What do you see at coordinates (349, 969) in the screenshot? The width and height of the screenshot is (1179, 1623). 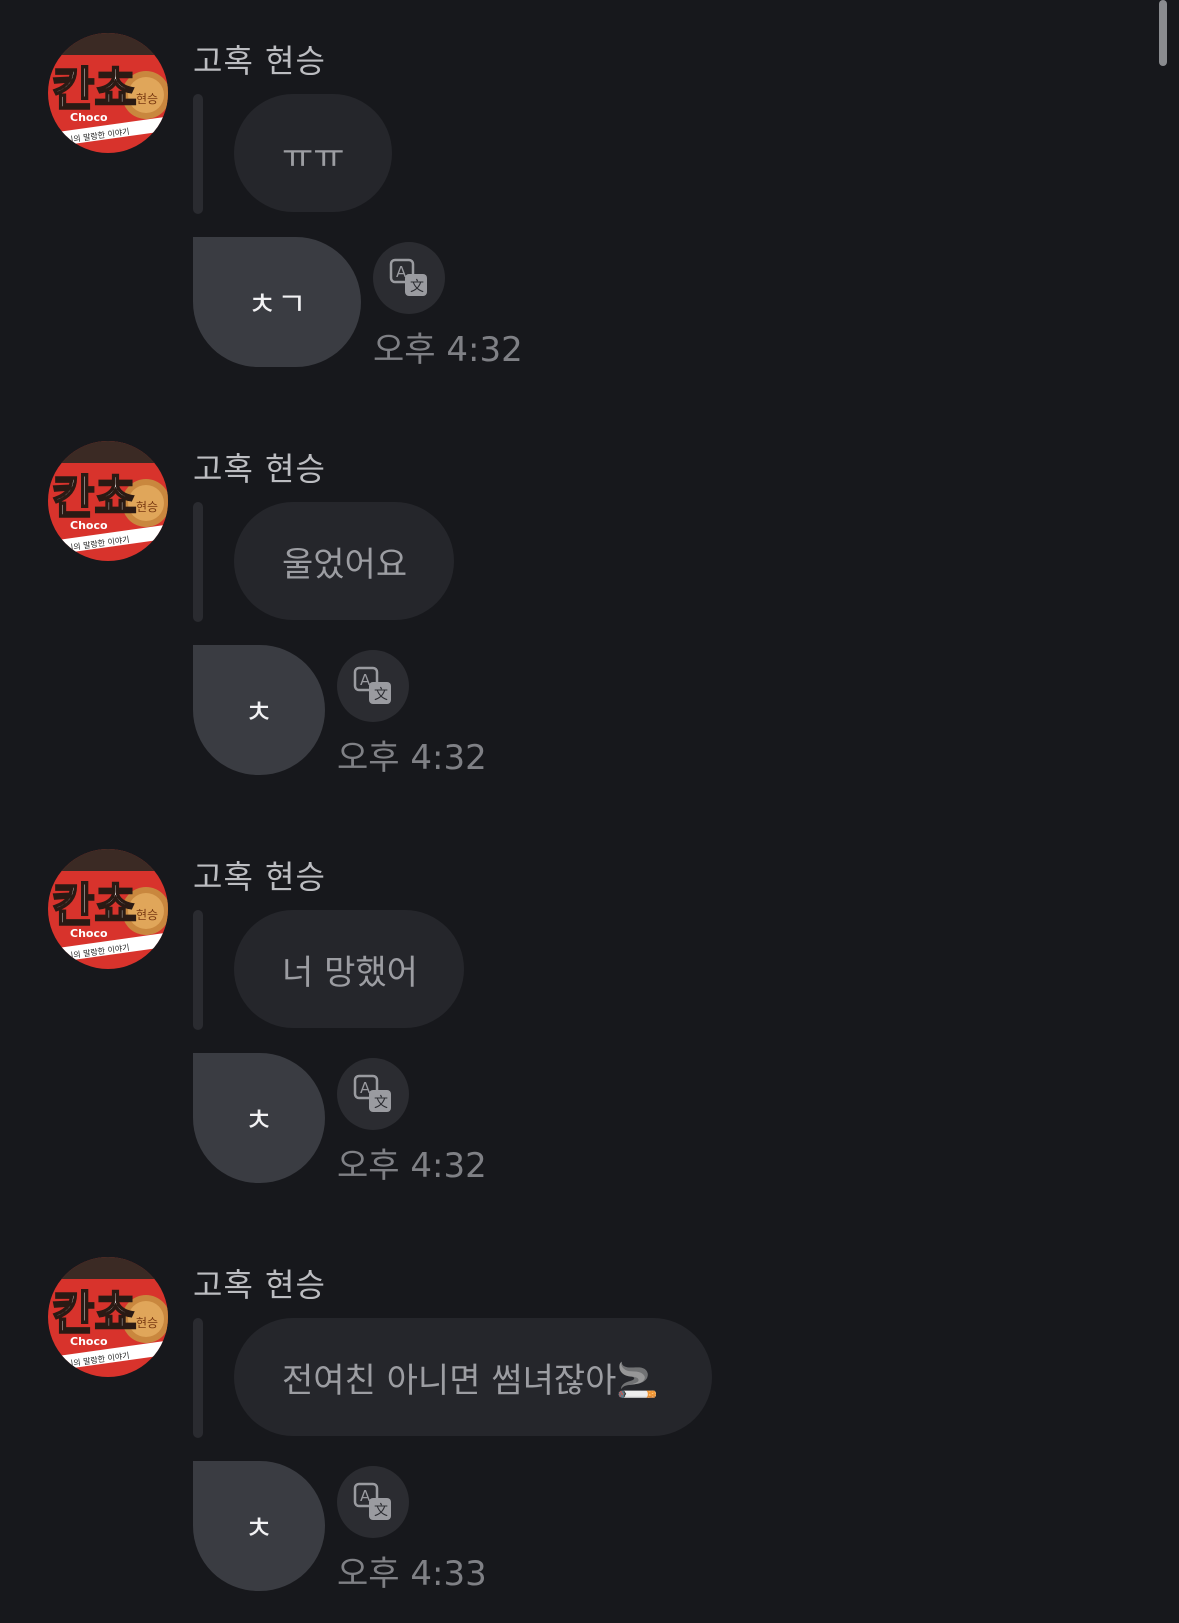 I see `quoted-message: 너 망했어` at bounding box center [349, 969].